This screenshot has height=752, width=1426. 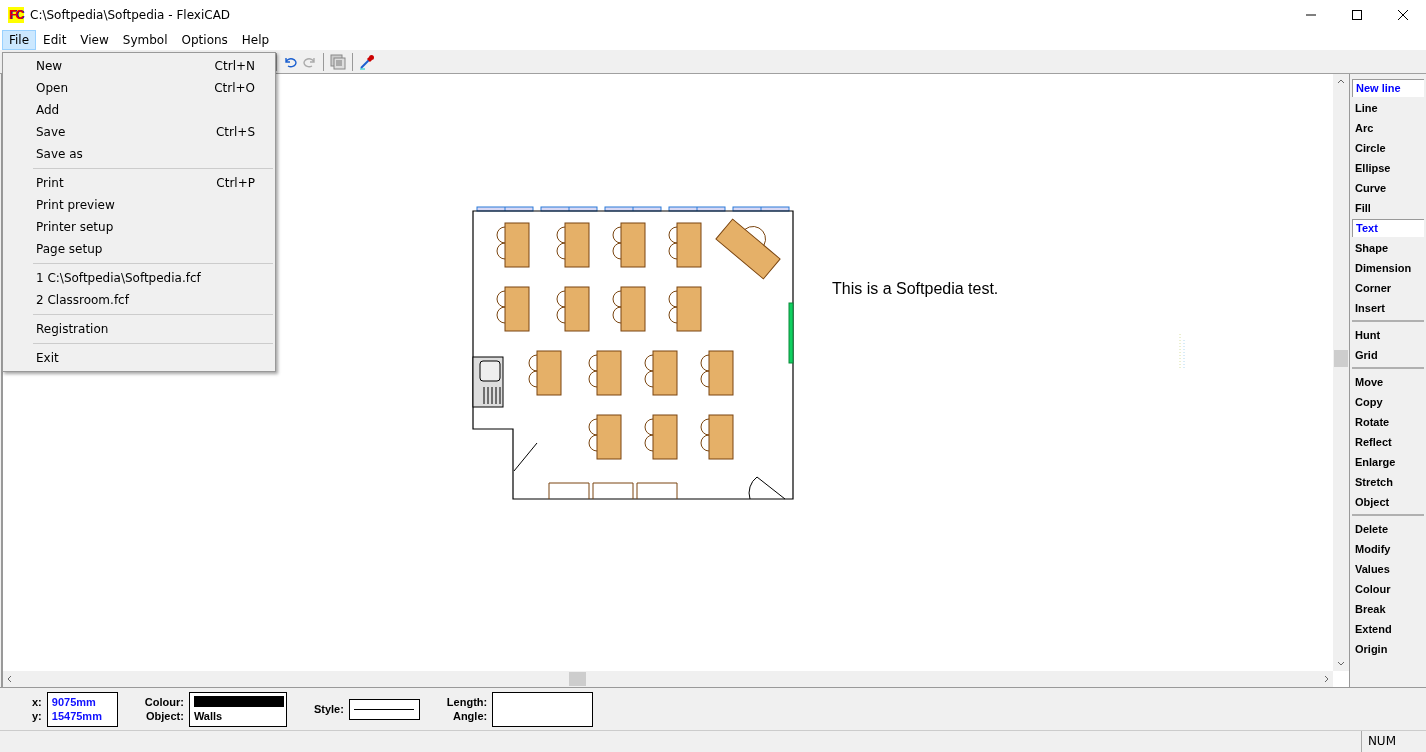 What do you see at coordinates (164, 702) in the screenshot?
I see `colour-label: Colour:` at bounding box center [164, 702].